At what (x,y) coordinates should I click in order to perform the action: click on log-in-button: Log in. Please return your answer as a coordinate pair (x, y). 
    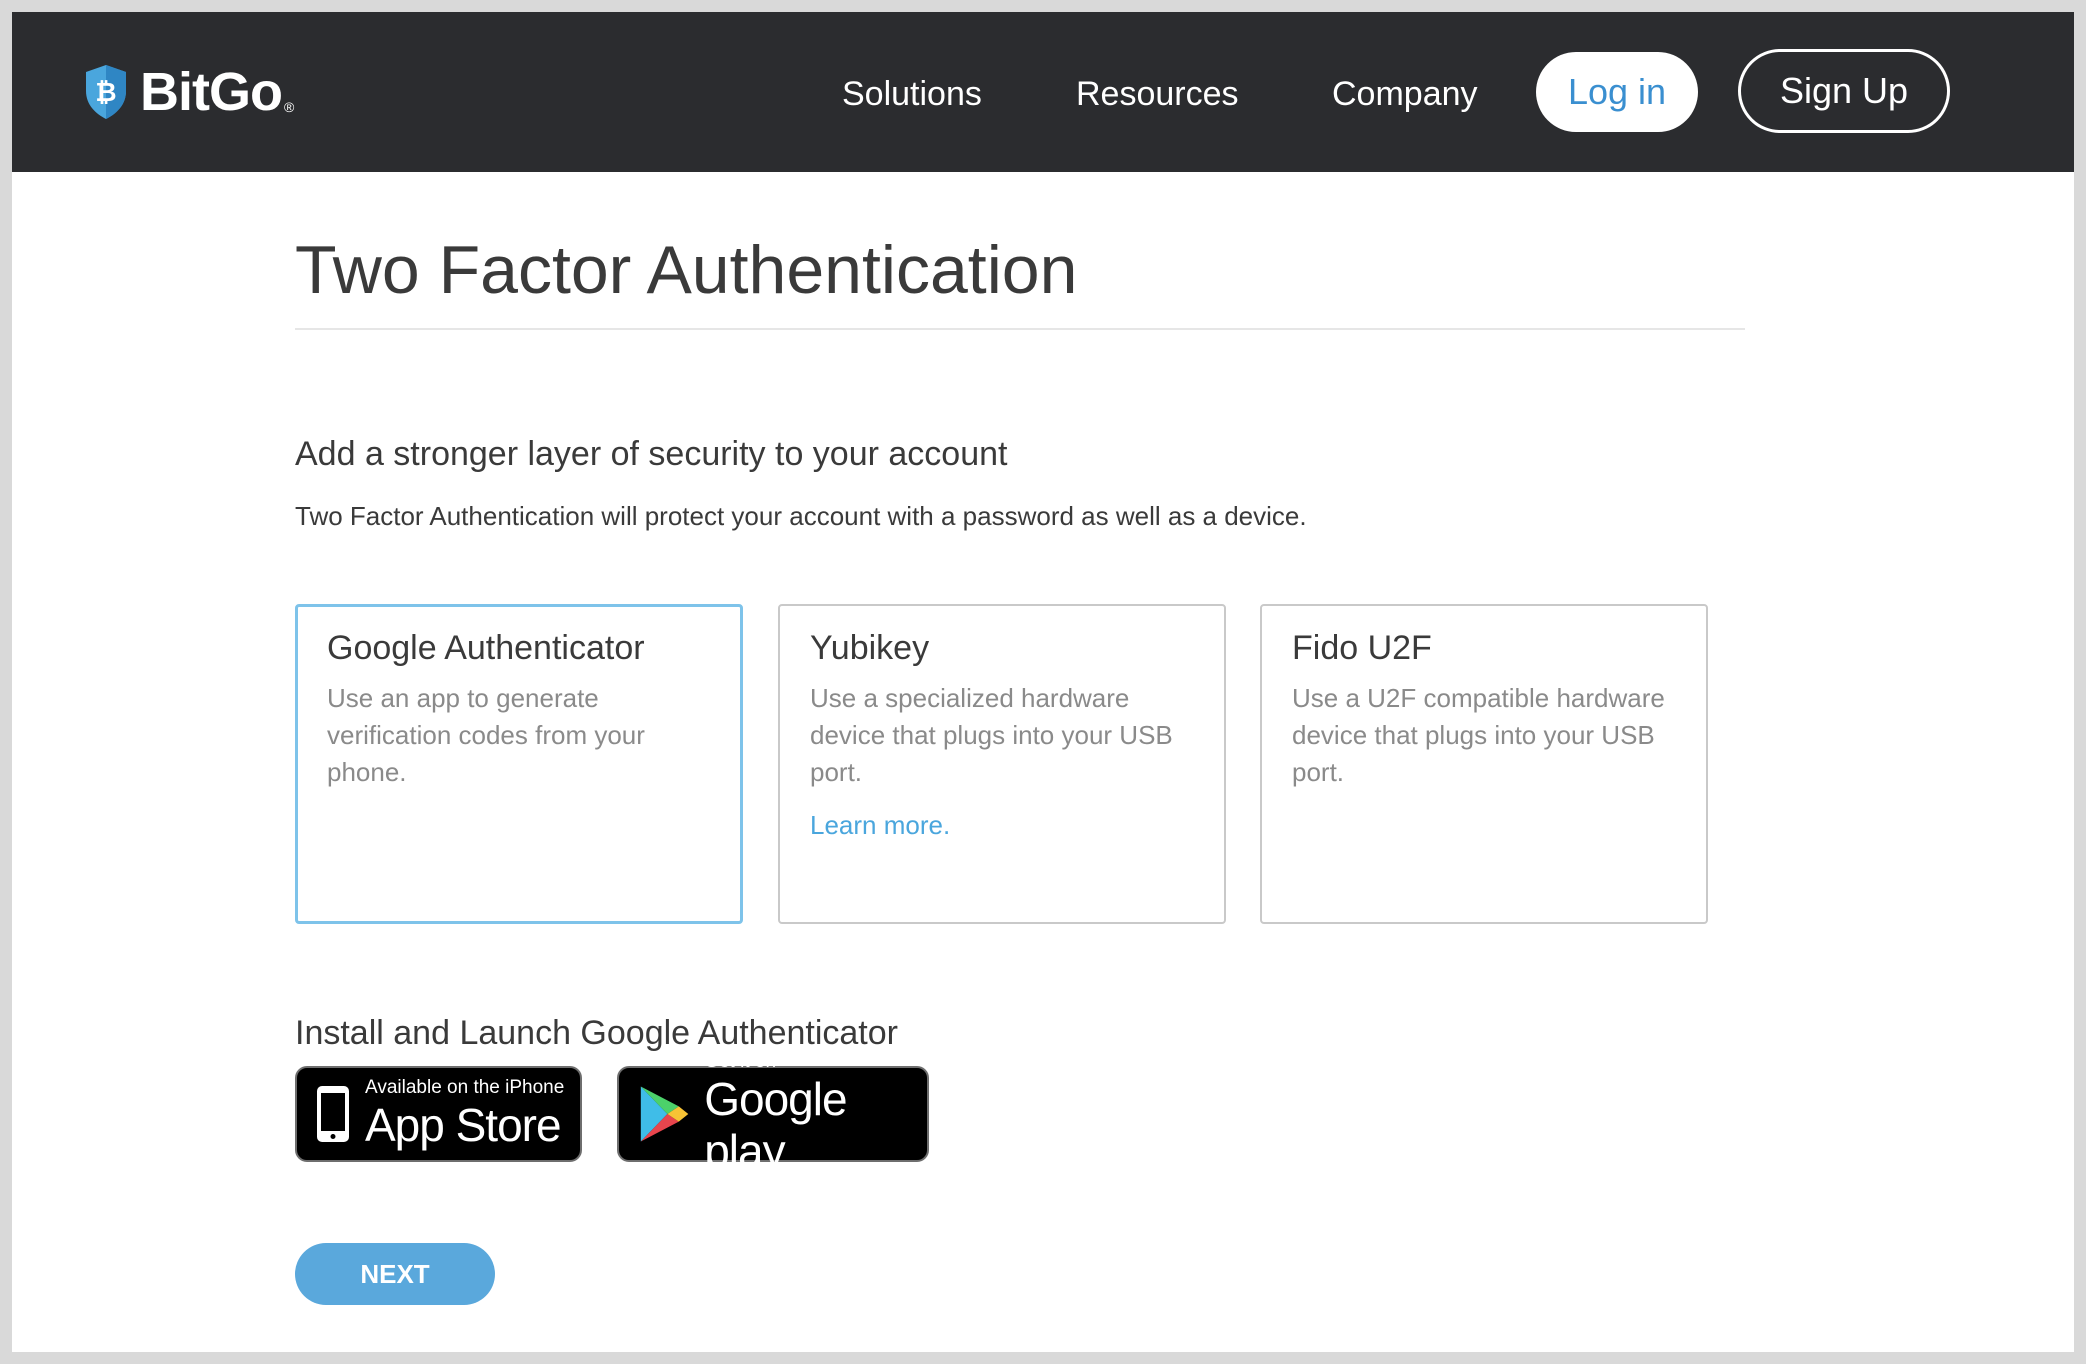
    Looking at the image, I should click on (1617, 92).